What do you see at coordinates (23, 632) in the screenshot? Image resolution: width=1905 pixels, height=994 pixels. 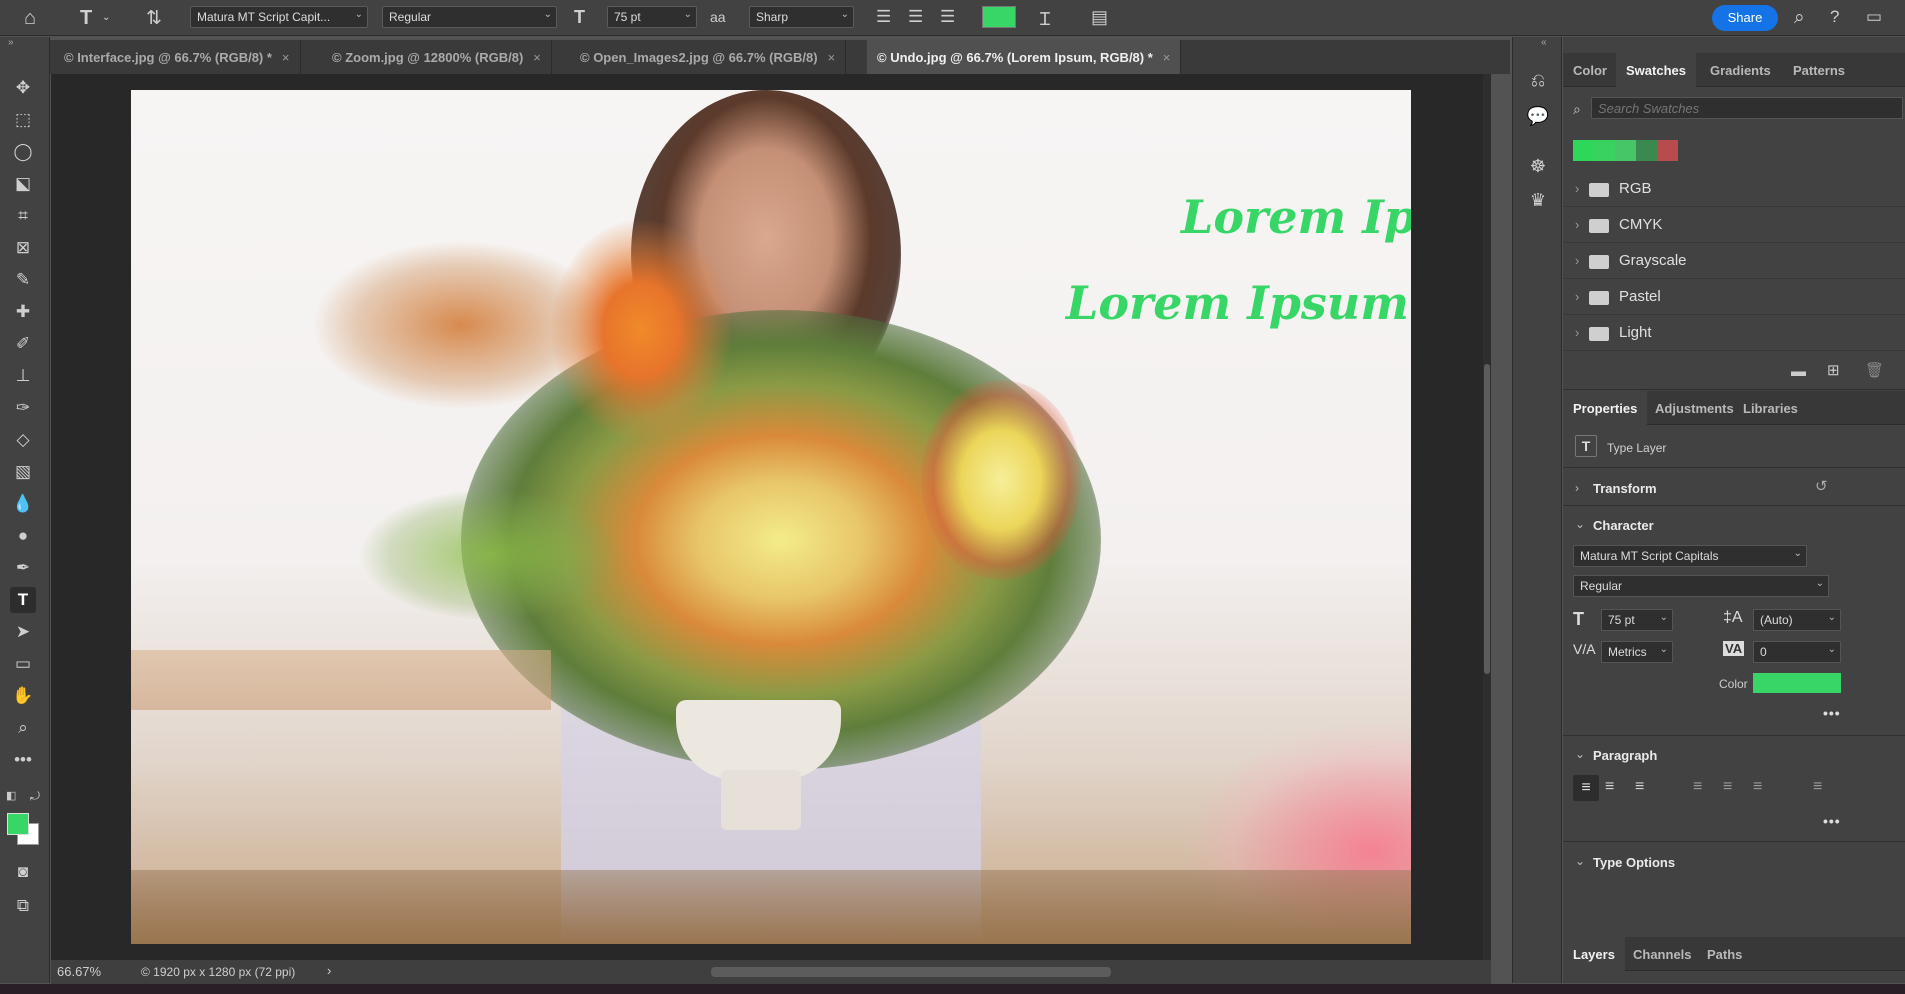 I see `path-selection-tool-icon: ➤` at bounding box center [23, 632].